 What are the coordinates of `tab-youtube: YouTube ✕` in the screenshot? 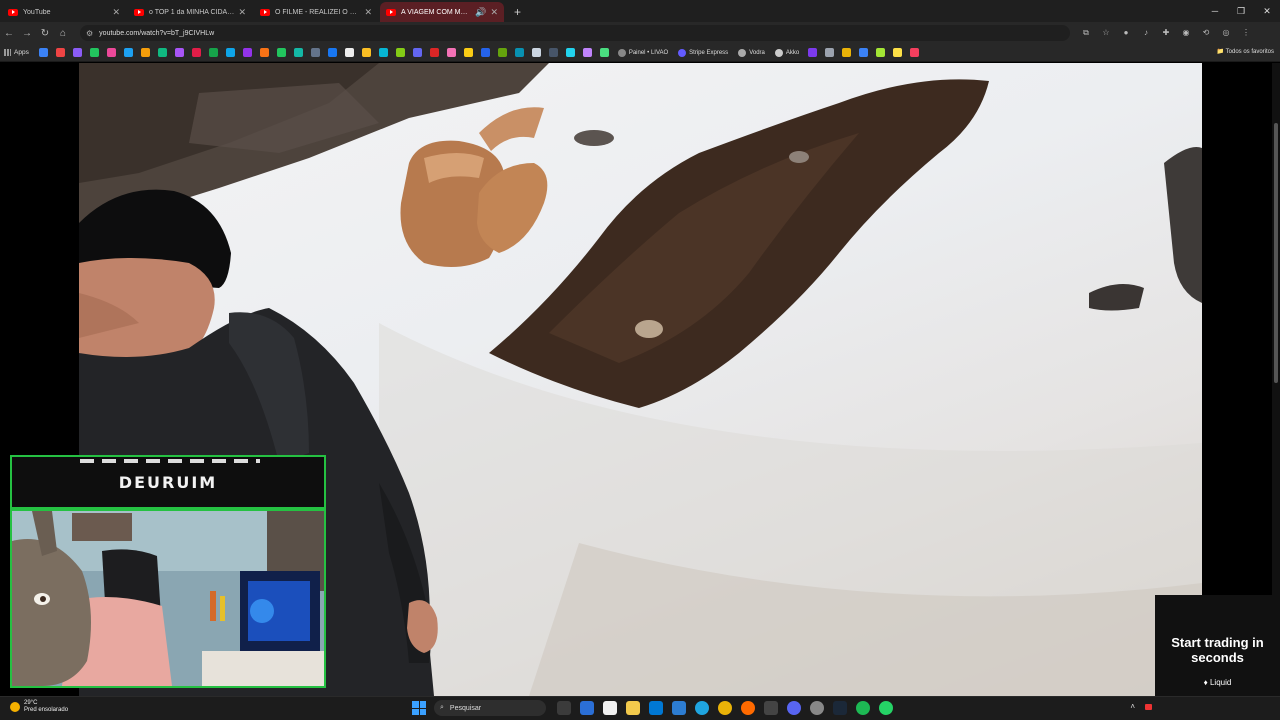 It's located at (64, 12).